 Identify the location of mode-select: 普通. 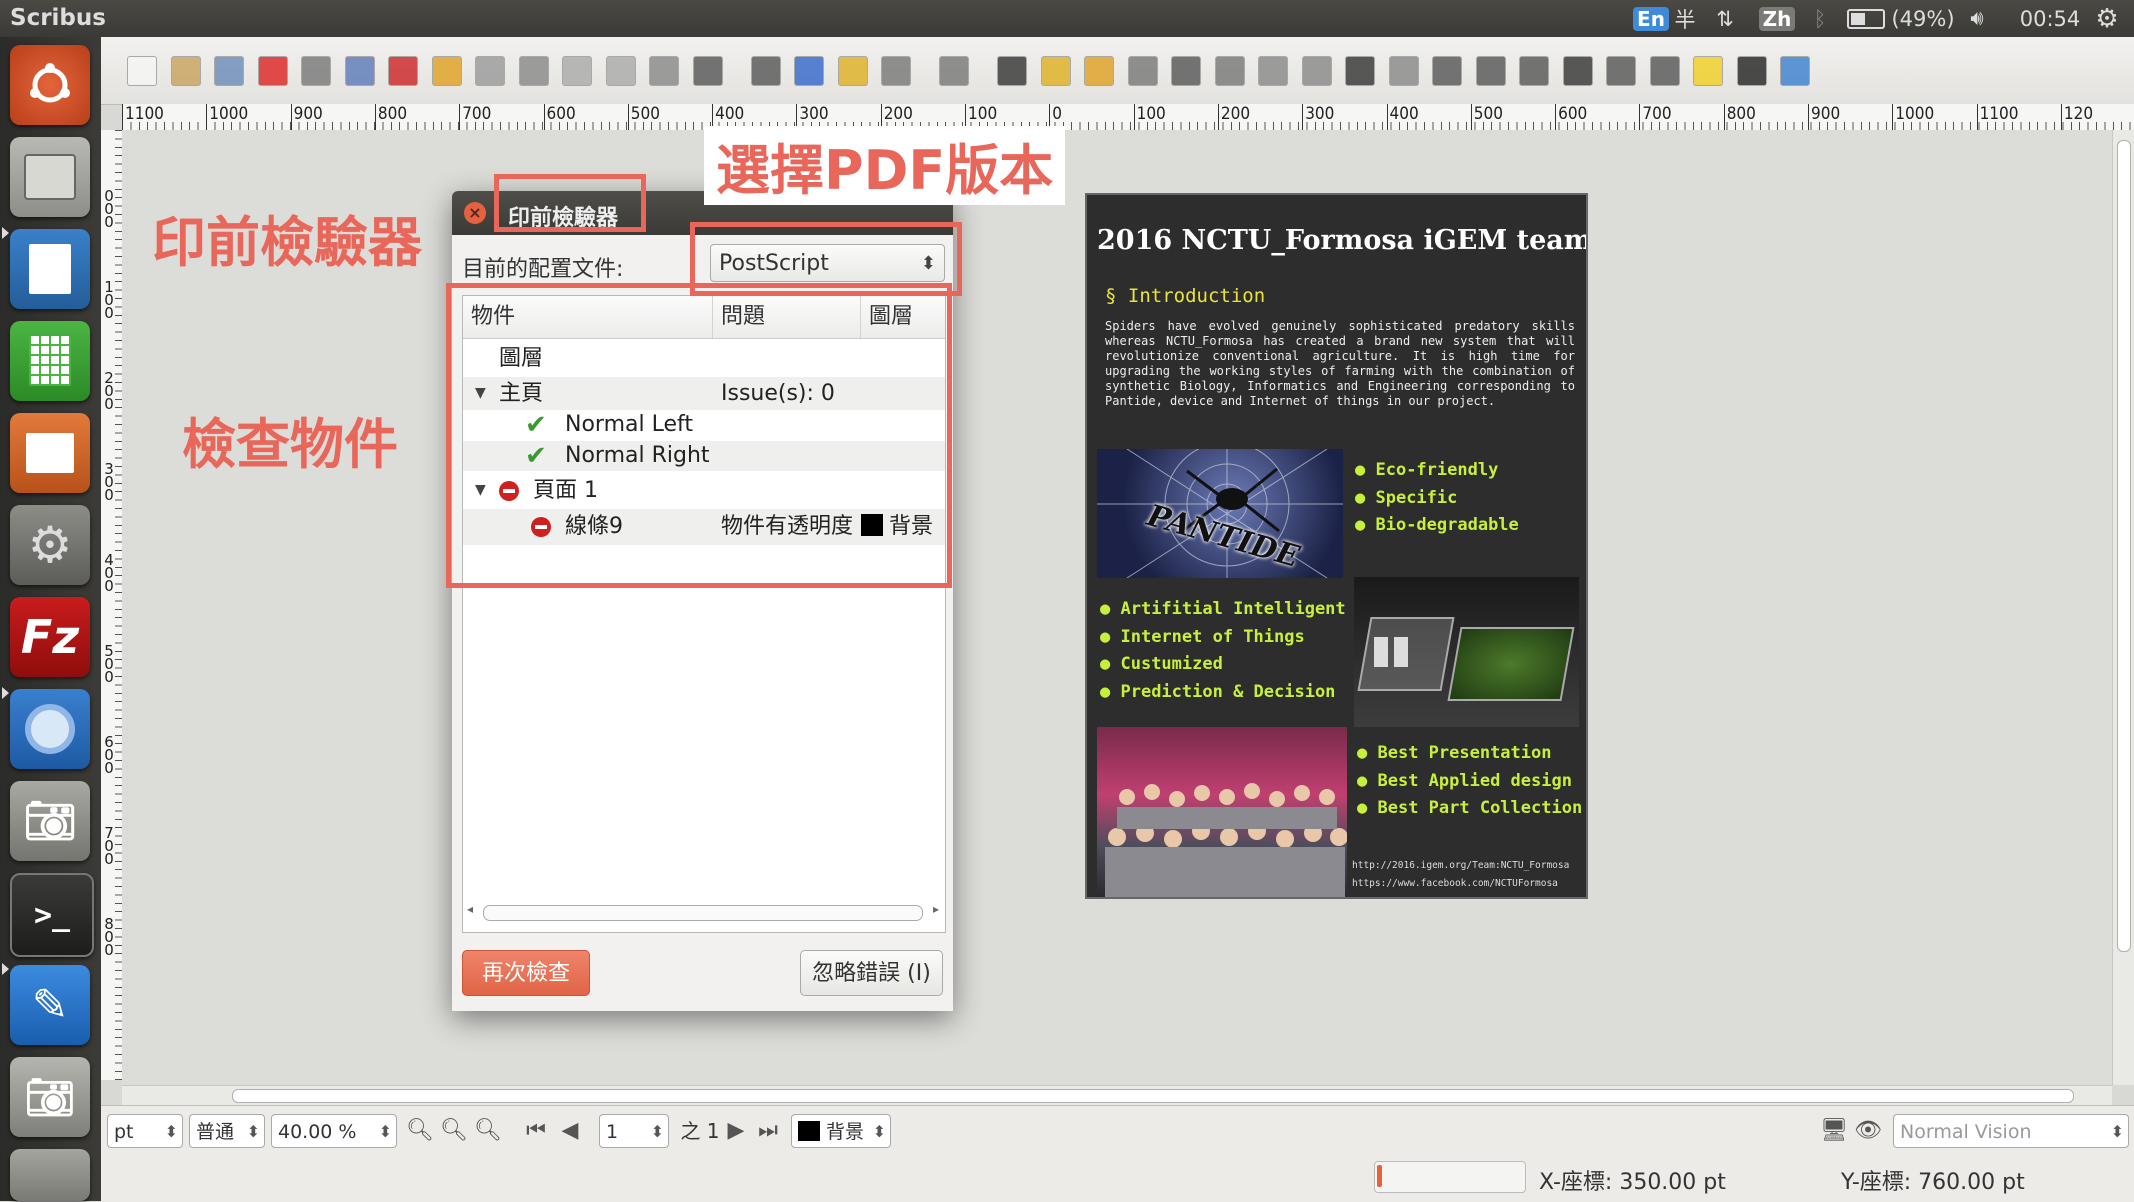
(227, 1131).